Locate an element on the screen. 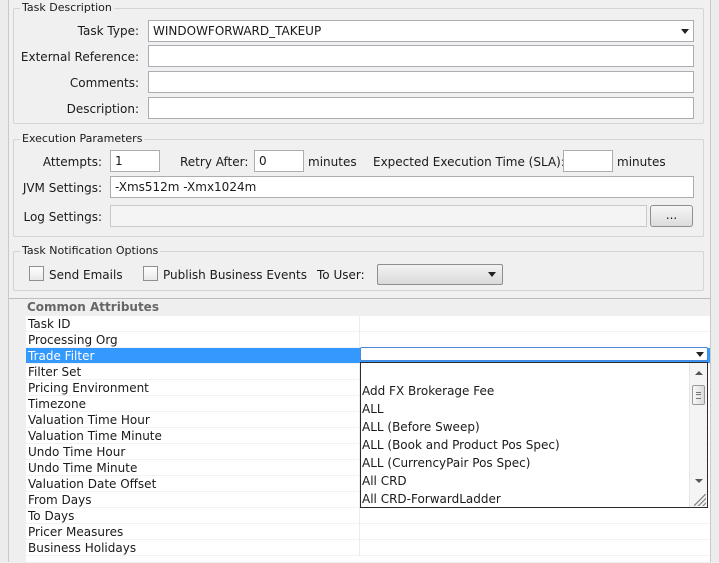 This screenshot has height=563, width=719. task-description-legend: Task Description is located at coordinates (67, 7).